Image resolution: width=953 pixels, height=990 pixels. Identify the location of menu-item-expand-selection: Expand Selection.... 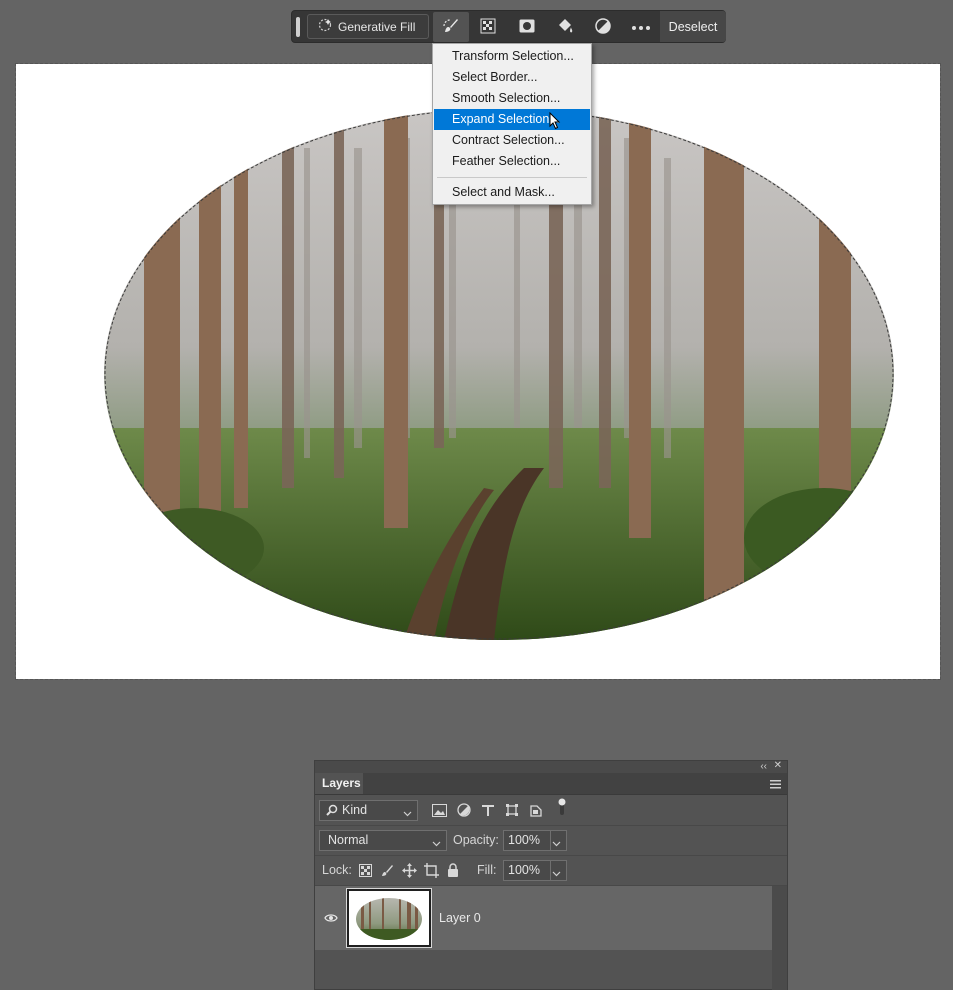
(512, 119).